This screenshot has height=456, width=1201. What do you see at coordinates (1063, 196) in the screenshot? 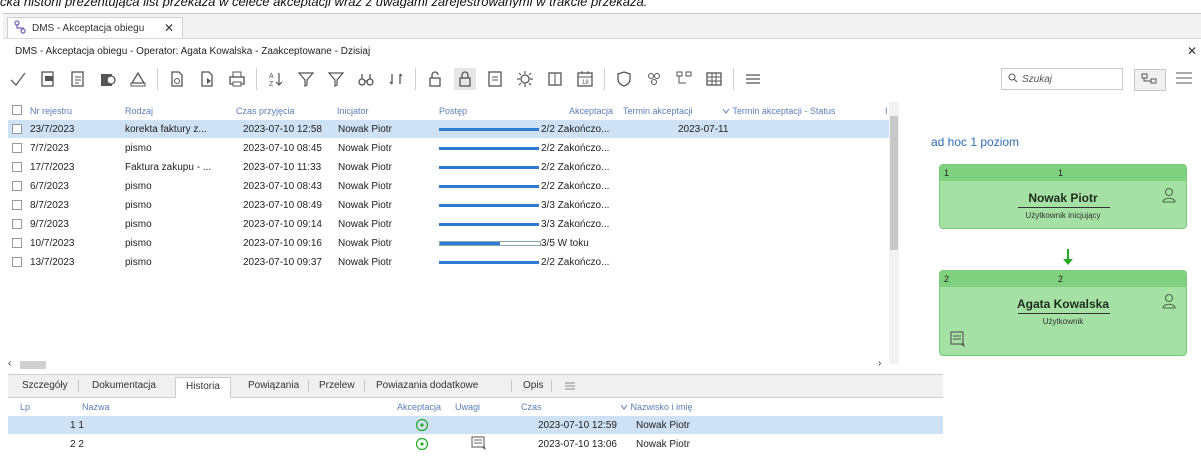
I see `workflow-node-1: 1 1 Nowak Piotr Użytkownik inicjujący` at bounding box center [1063, 196].